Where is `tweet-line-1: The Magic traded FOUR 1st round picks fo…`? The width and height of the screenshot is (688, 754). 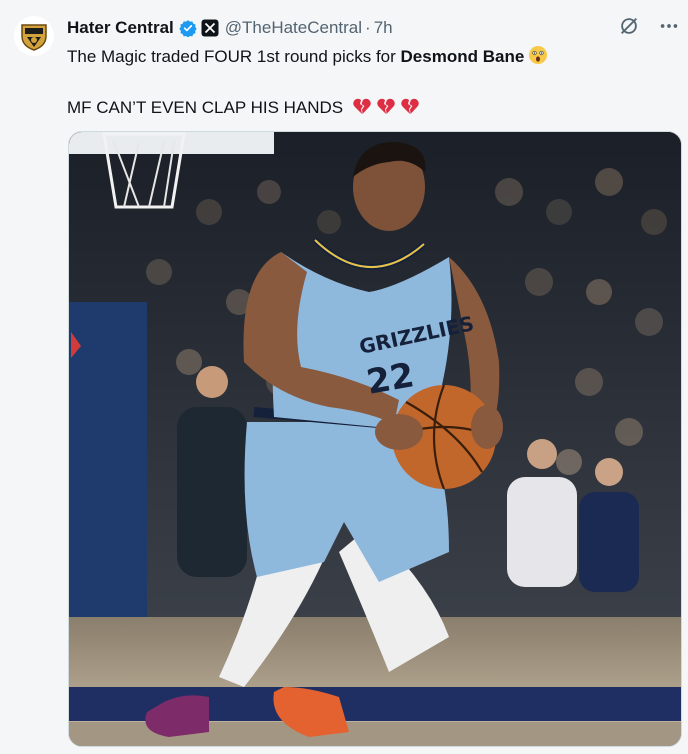 tweet-line-1: The Magic traded FOUR 1st round picks fo… is located at coordinates (367, 58).